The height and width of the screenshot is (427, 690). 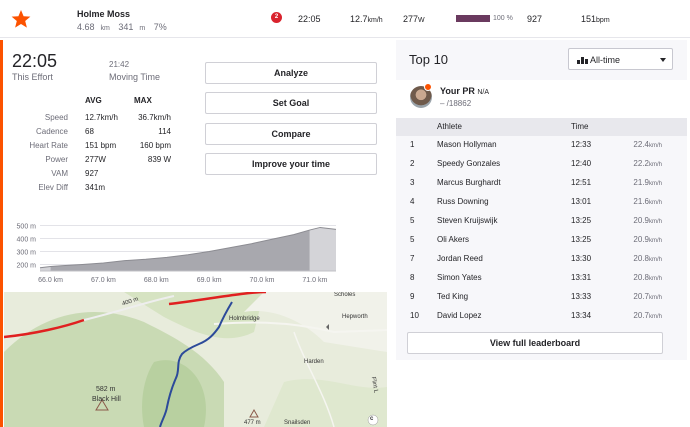 What do you see at coordinates (56, 159) in the screenshot?
I see `stat-label: Power` at bounding box center [56, 159].